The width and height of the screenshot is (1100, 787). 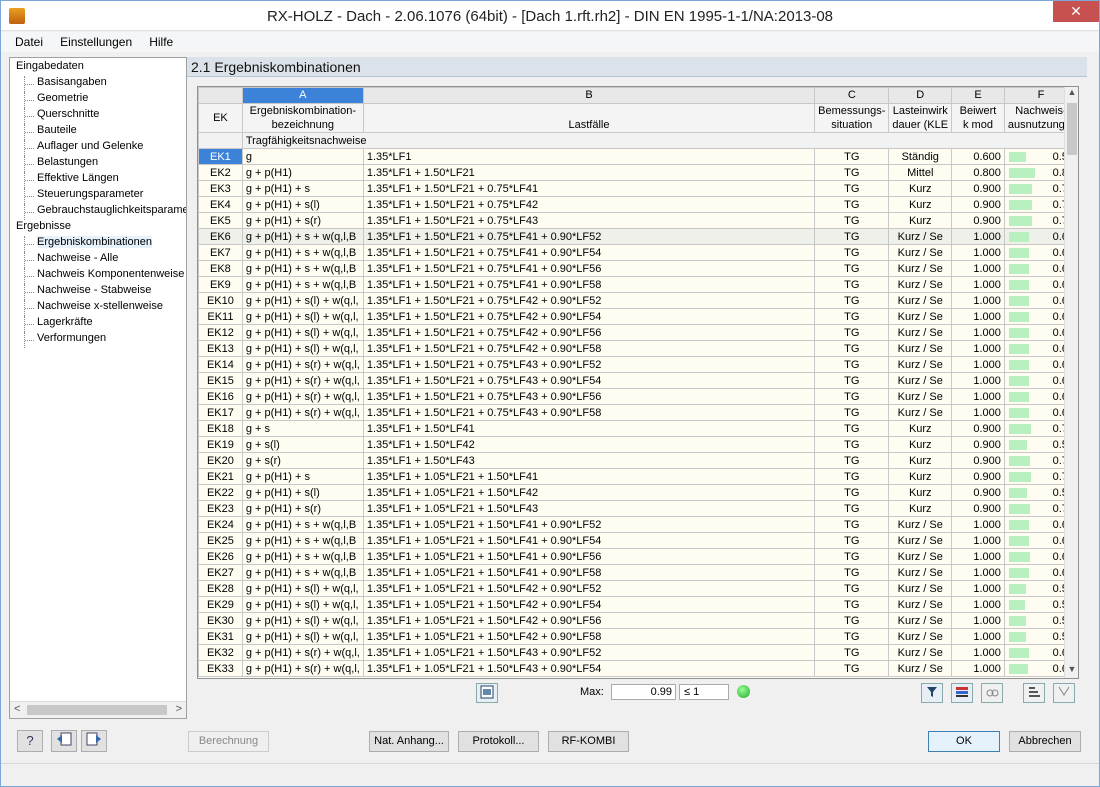 I want to click on cell-dauer: Ständig, so click(x=920, y=156).